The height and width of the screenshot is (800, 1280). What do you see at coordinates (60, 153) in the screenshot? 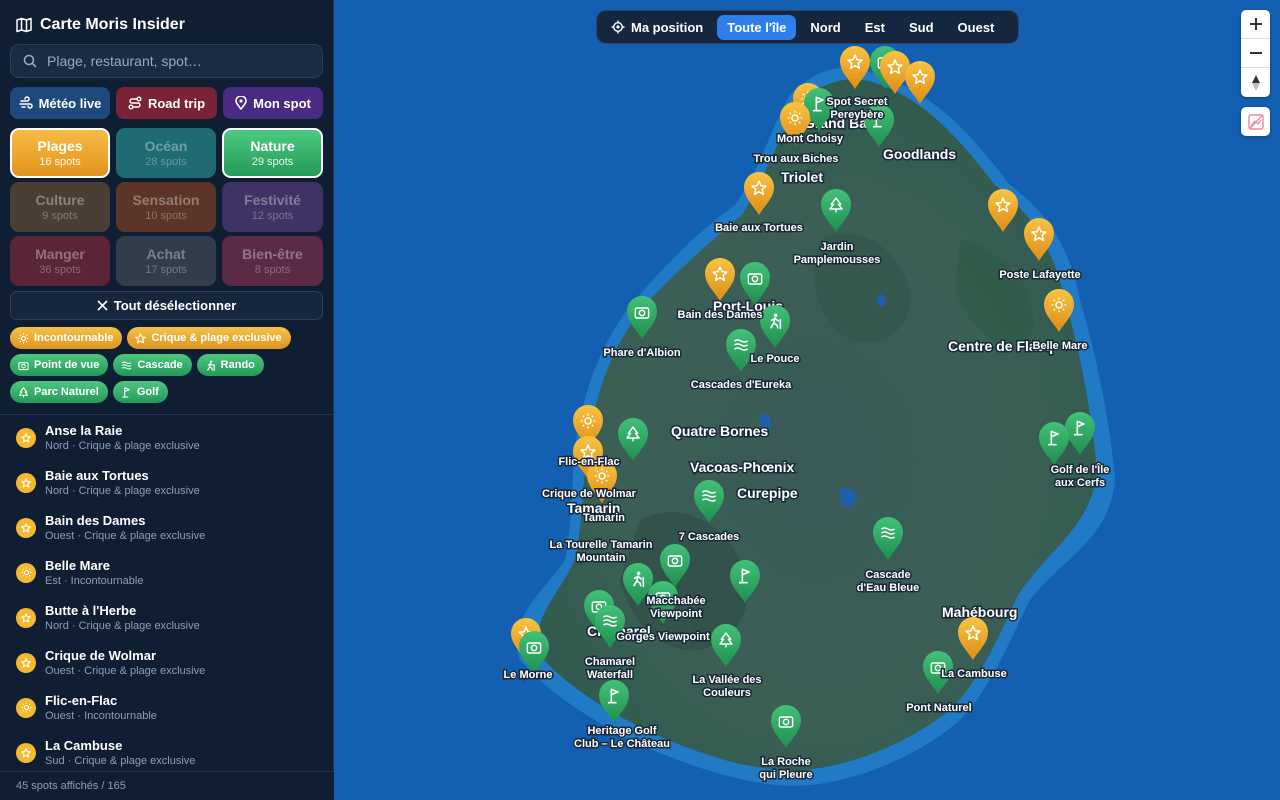
I see `category-plages: Plages 16 spots` at bounding box center [60, 153].